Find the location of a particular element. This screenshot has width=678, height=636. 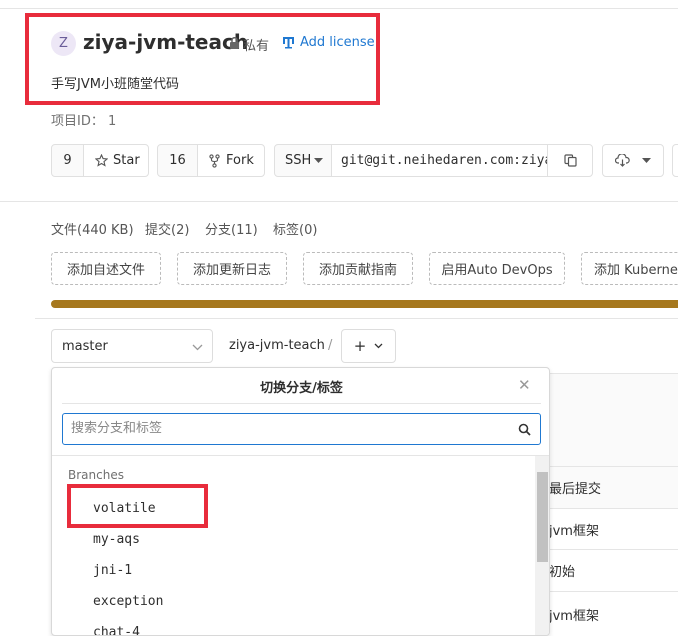

section-divider is located at coordinates (339, 201).